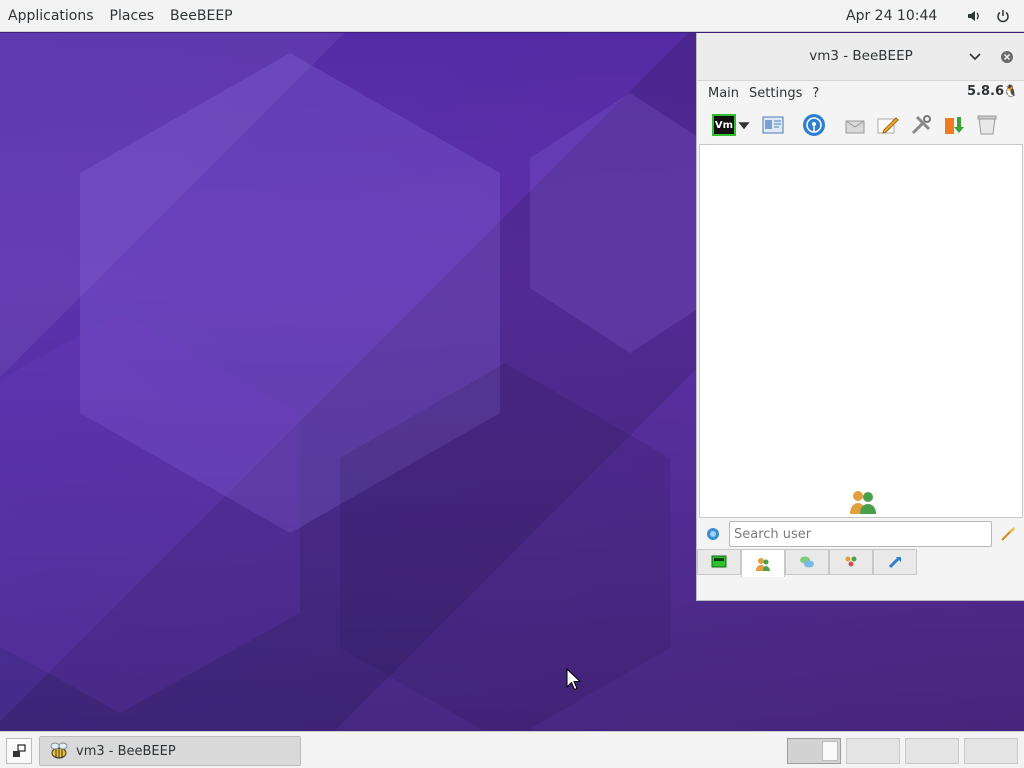  What do you see at coordinates (723, 94) in the screenshot?
I see `menu-main: Main` at bounding box center [723, 94].